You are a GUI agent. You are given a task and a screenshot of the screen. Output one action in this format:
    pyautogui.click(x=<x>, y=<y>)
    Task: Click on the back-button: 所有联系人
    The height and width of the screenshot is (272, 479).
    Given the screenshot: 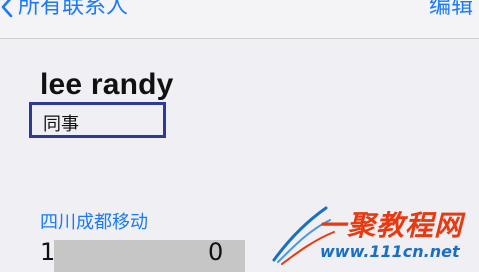 What is the action you would take?
    pyautogui.click(x=64, y=12)
    